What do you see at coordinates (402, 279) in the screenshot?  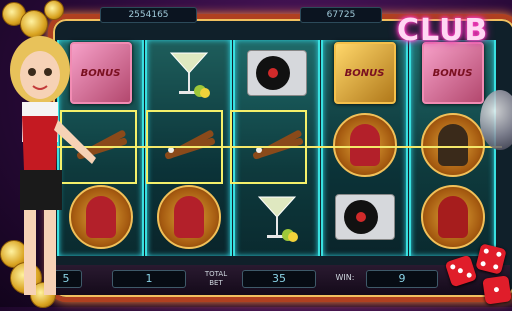 I see `win-readout: 9` at bounding box center [402, 279].